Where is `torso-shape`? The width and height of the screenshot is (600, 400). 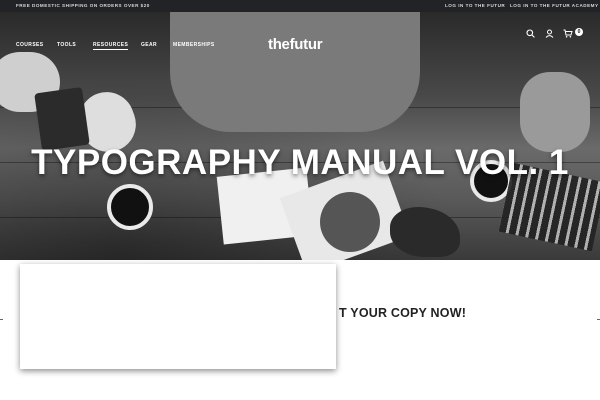
torso-shape is located at coordinates (295, 72).